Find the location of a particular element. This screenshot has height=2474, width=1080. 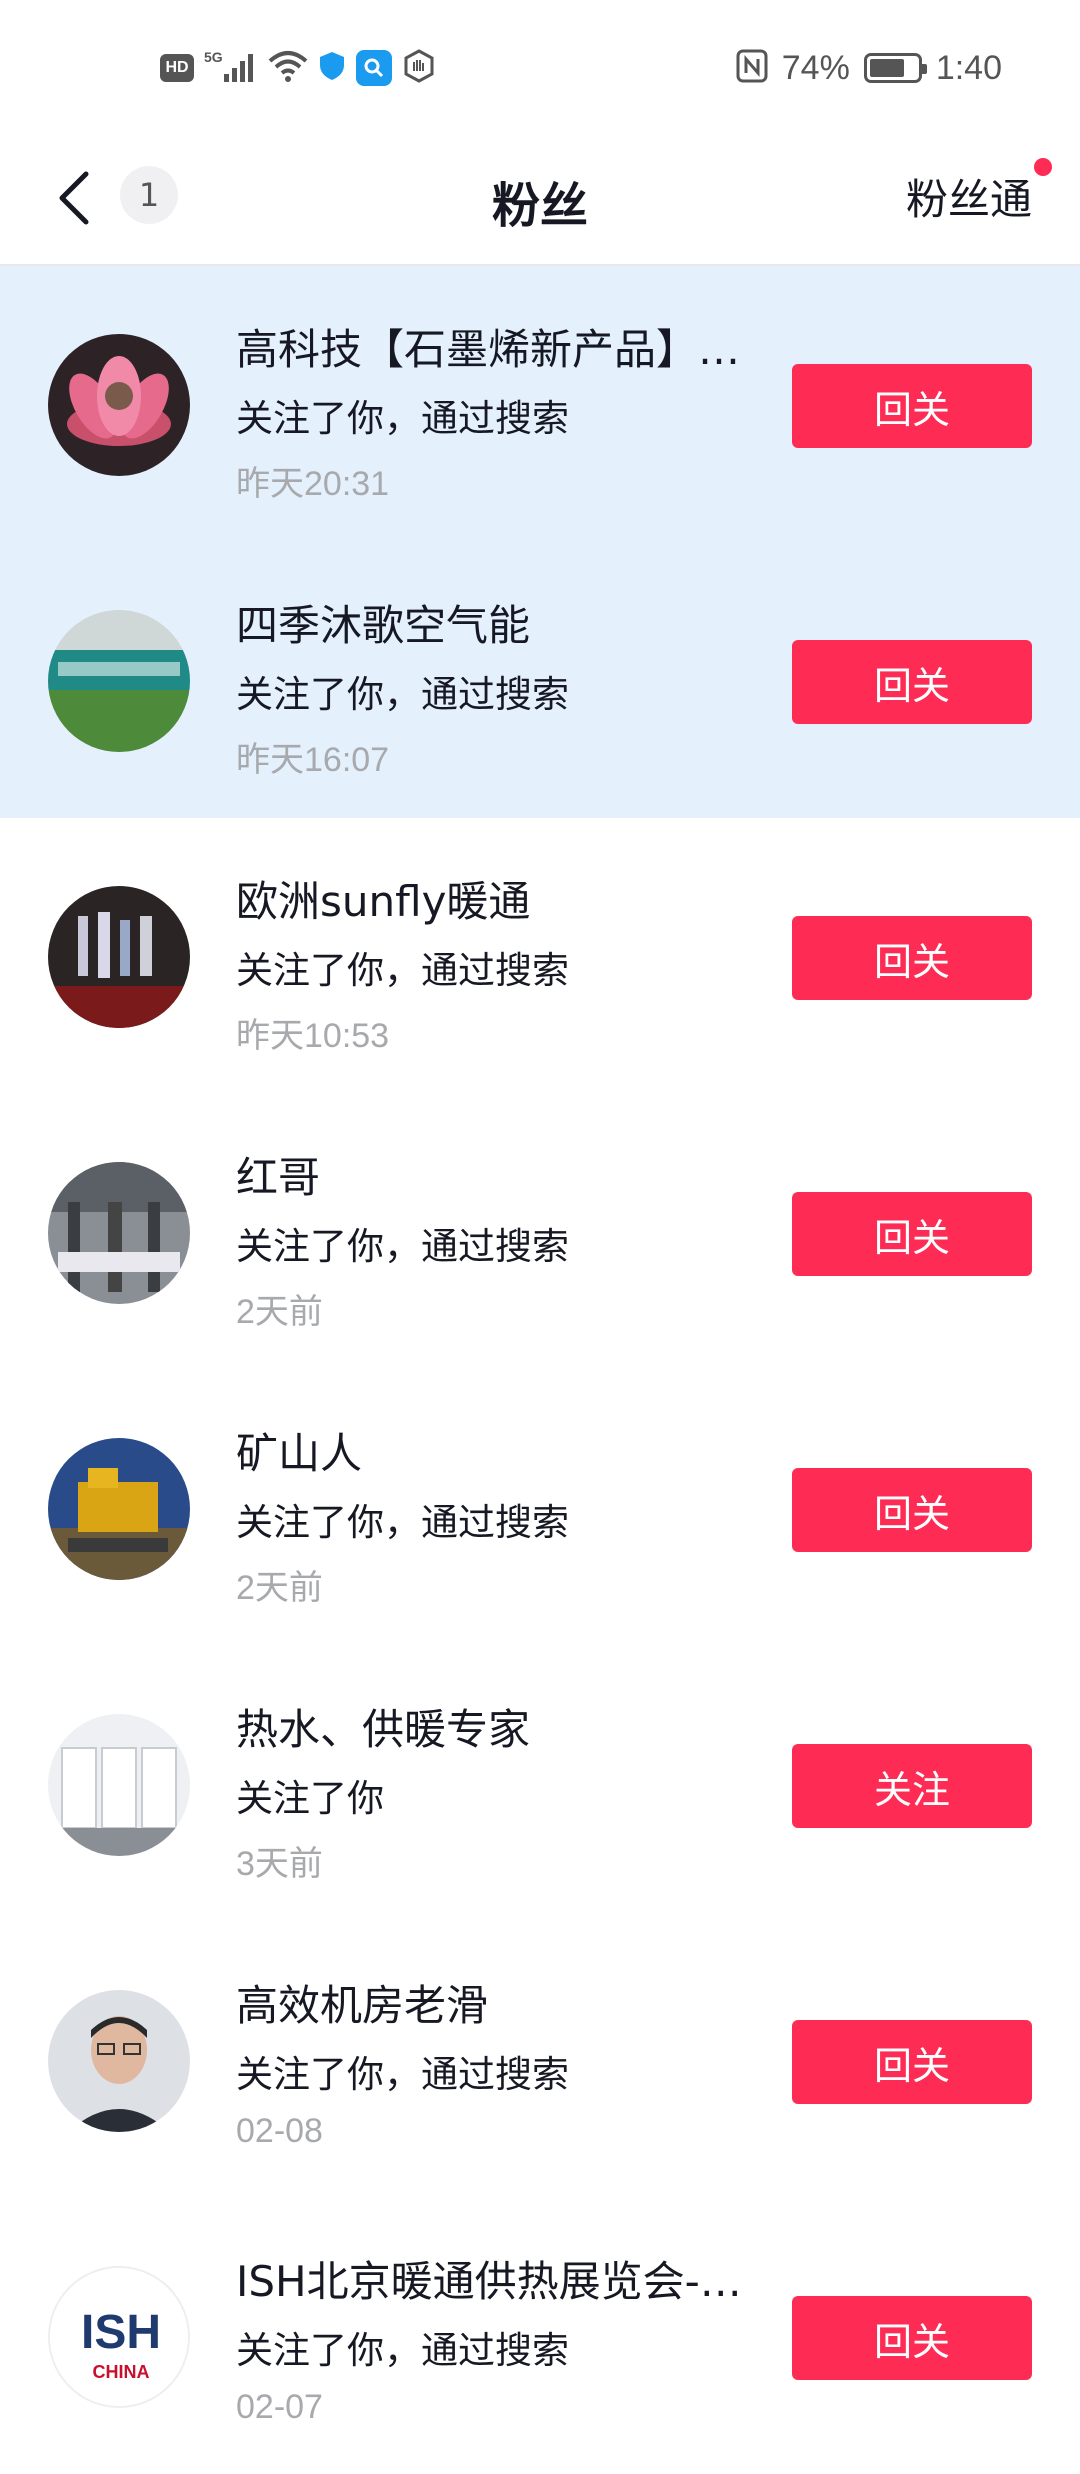

list-item: 高科技【石墨烯新产品】… 关注了你，通过搜索 昨天20:31 回关 is located at coordinates (540, 404).